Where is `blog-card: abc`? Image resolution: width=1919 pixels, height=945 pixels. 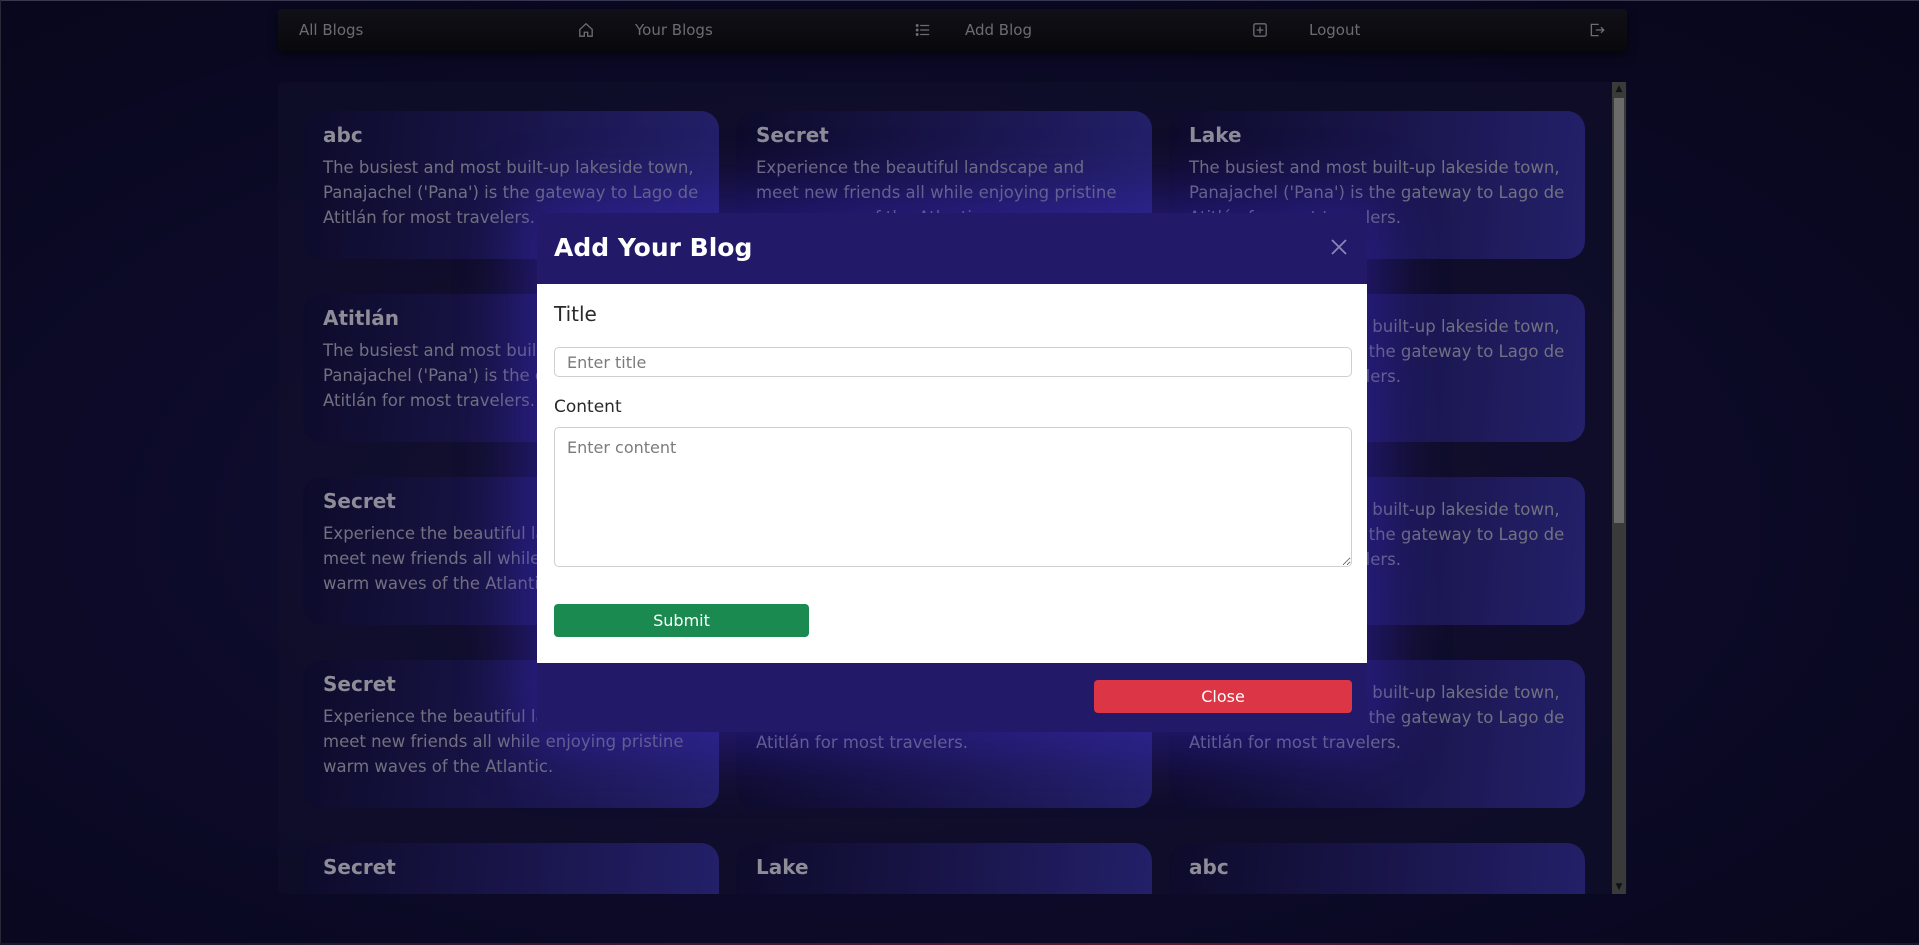 blog-card: abc is located at coordinates (1377, 868).